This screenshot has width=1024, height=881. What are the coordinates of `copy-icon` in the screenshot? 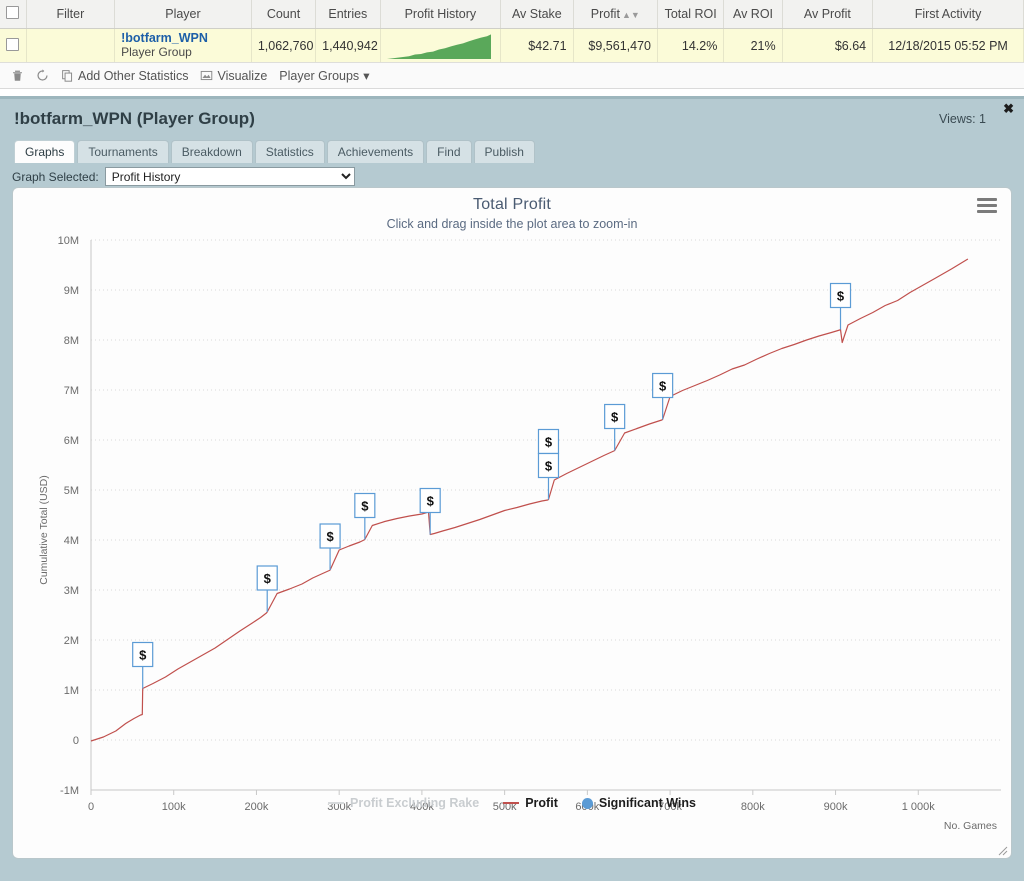 It's located at (67, 76).